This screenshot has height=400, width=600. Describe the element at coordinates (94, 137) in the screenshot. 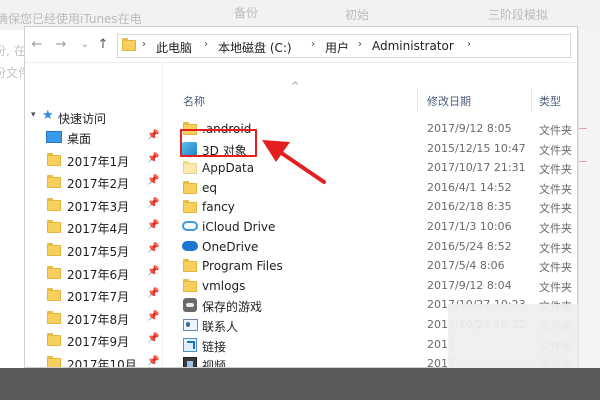

I see `sidebar-item: 桌面 📌` at that location.